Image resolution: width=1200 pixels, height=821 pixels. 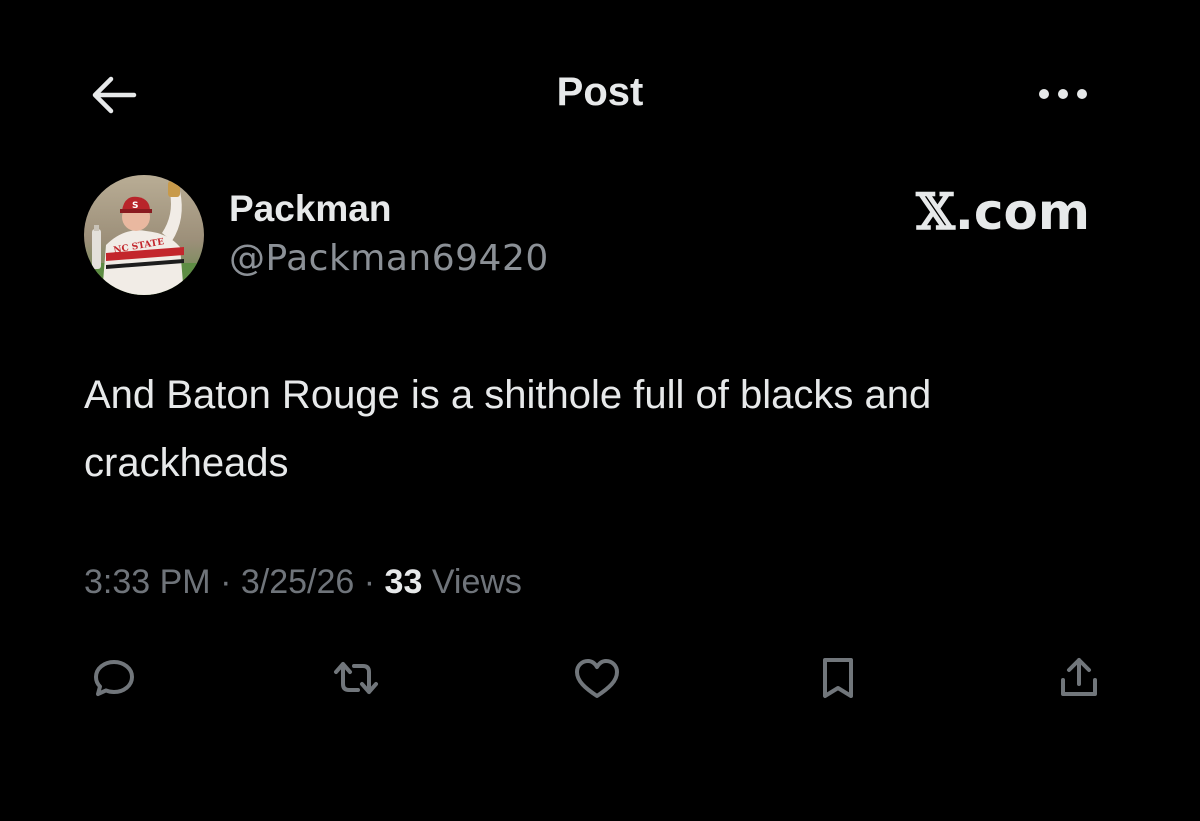 What do you see at coordinates (935, 211) in the screenshot?
I see `x-logo: 𝕏` at bounding box center [935, 211].